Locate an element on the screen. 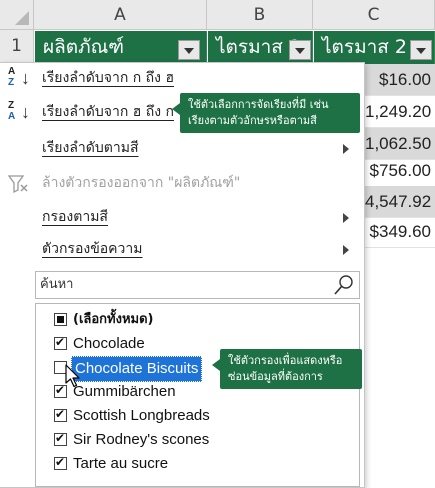  filter-list-item-label: Tarte au sucre is located at coordinates (121, 463).